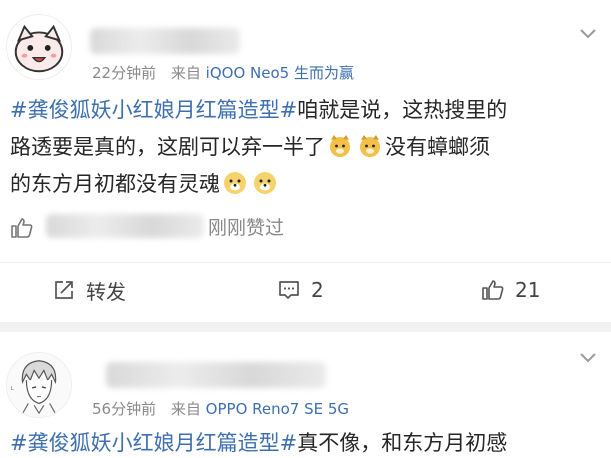 This screenshot has height=458, width=611. I want to click on content-text: 咱就是说，这热搜里的, so click(402, 110).